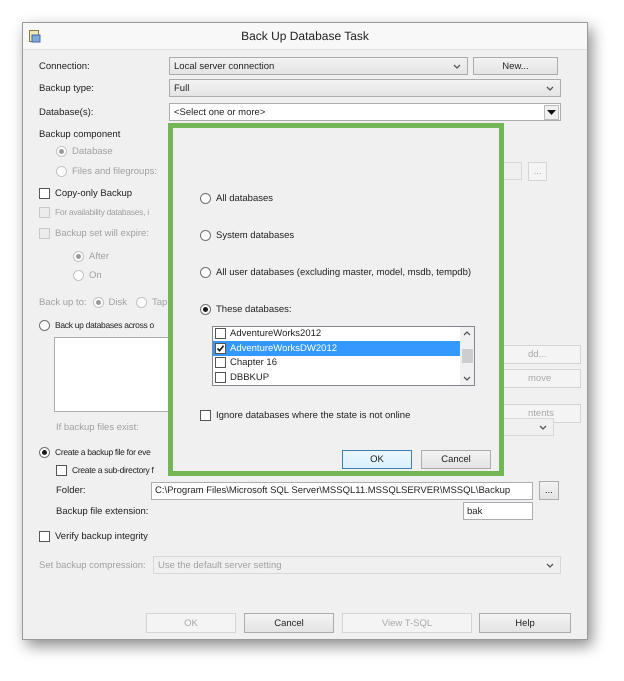  I want to click on folder-field: C:\Program Files\Microsoft SQL Server\MSSQL11.MSSQLSERVER\MSSQL\Backup, so click(342, 491).